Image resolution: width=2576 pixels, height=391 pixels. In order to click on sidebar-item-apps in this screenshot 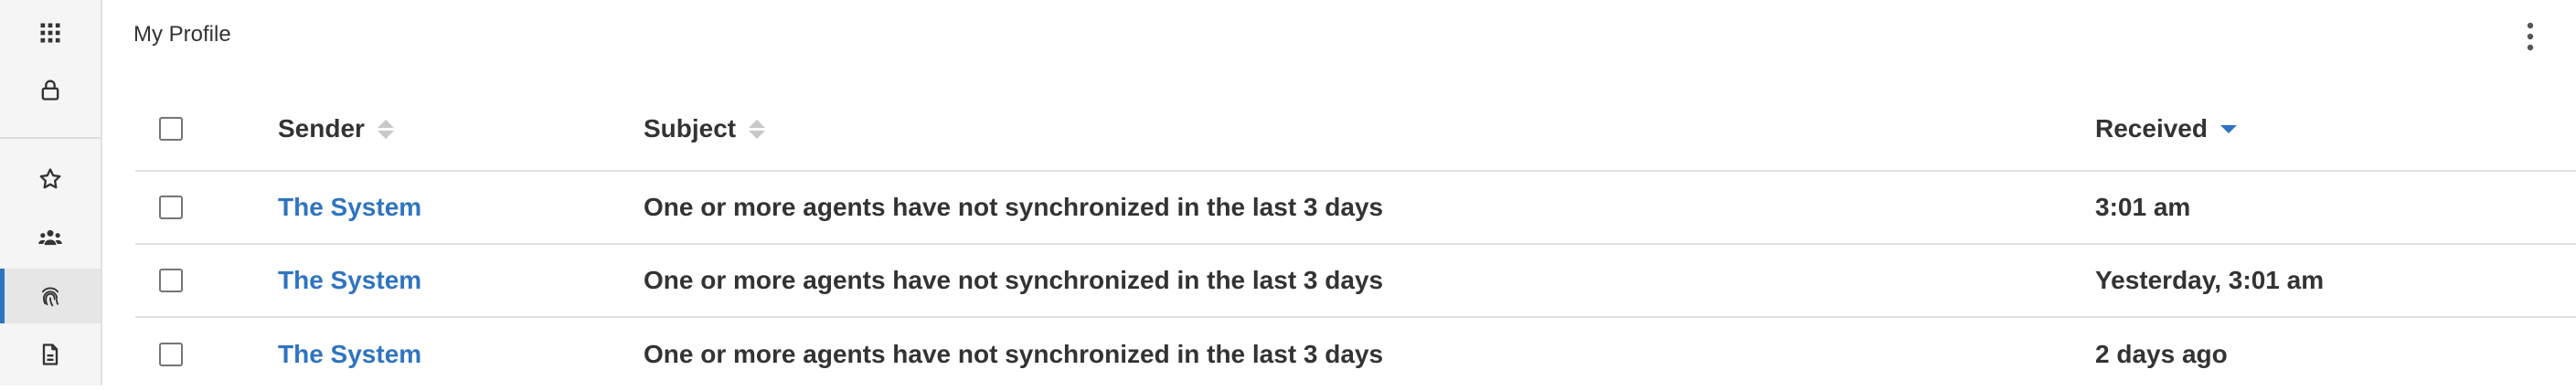, I will do `click(50, 32)`.